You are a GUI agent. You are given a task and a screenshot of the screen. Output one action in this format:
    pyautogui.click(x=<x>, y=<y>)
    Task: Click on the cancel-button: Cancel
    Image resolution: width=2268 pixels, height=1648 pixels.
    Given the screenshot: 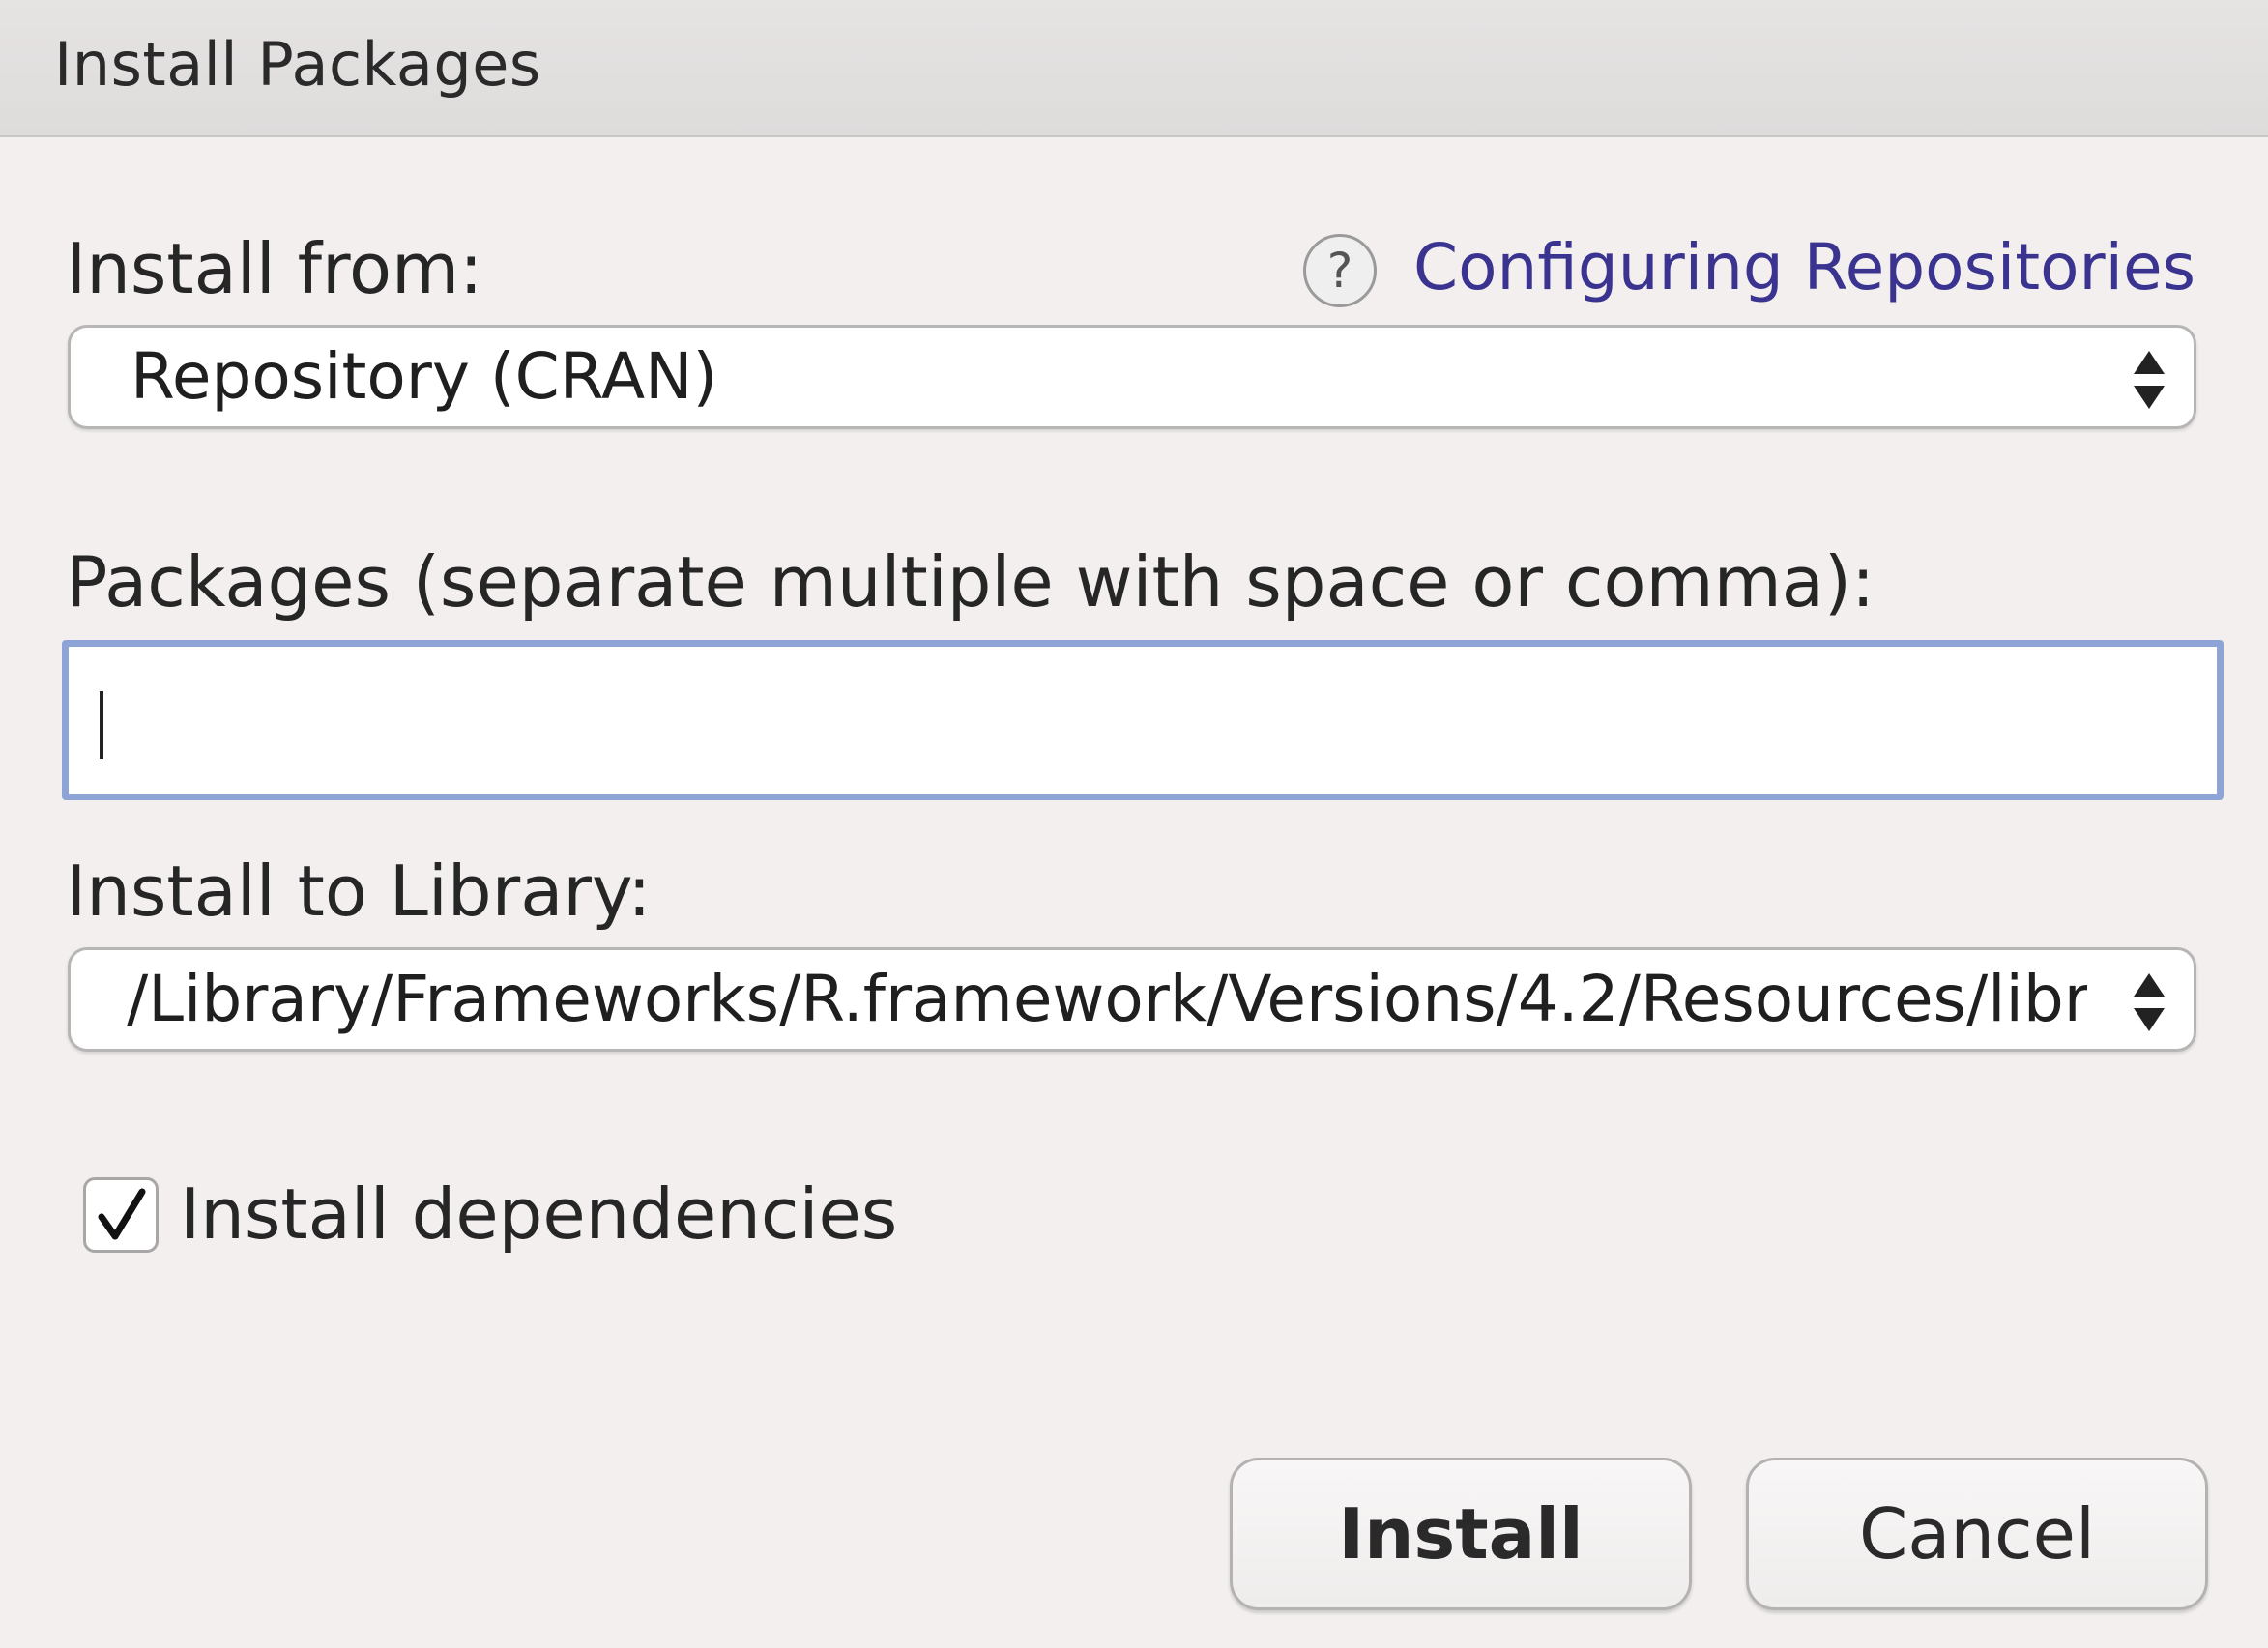 What is the action you would take?
    pyautogui.click(x=1977, y=1534)
    